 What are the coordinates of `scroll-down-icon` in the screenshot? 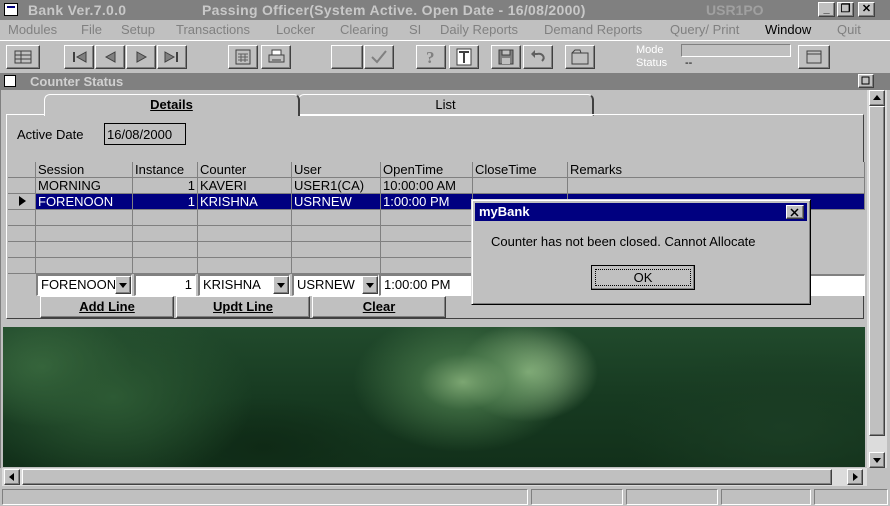 It's located at (877, 460).